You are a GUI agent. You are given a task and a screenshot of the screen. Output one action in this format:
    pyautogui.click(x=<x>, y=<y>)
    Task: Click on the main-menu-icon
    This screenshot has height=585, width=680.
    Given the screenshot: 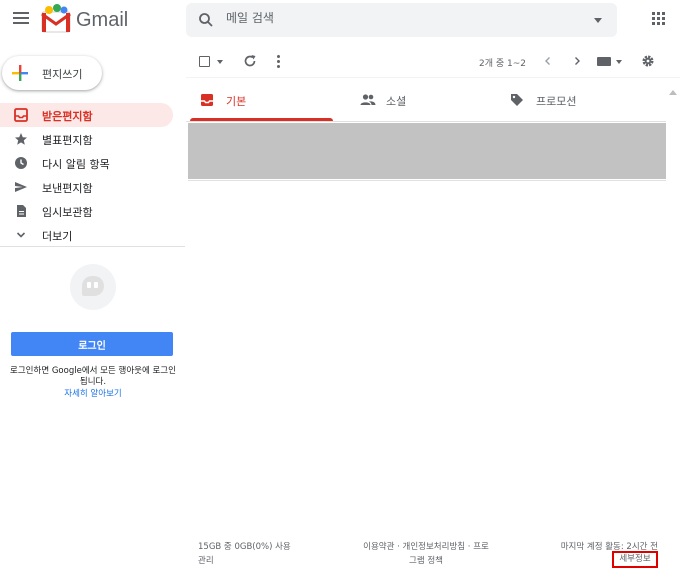 What is the action you would take?
    pyautogui.click(x=21, y=18)
    